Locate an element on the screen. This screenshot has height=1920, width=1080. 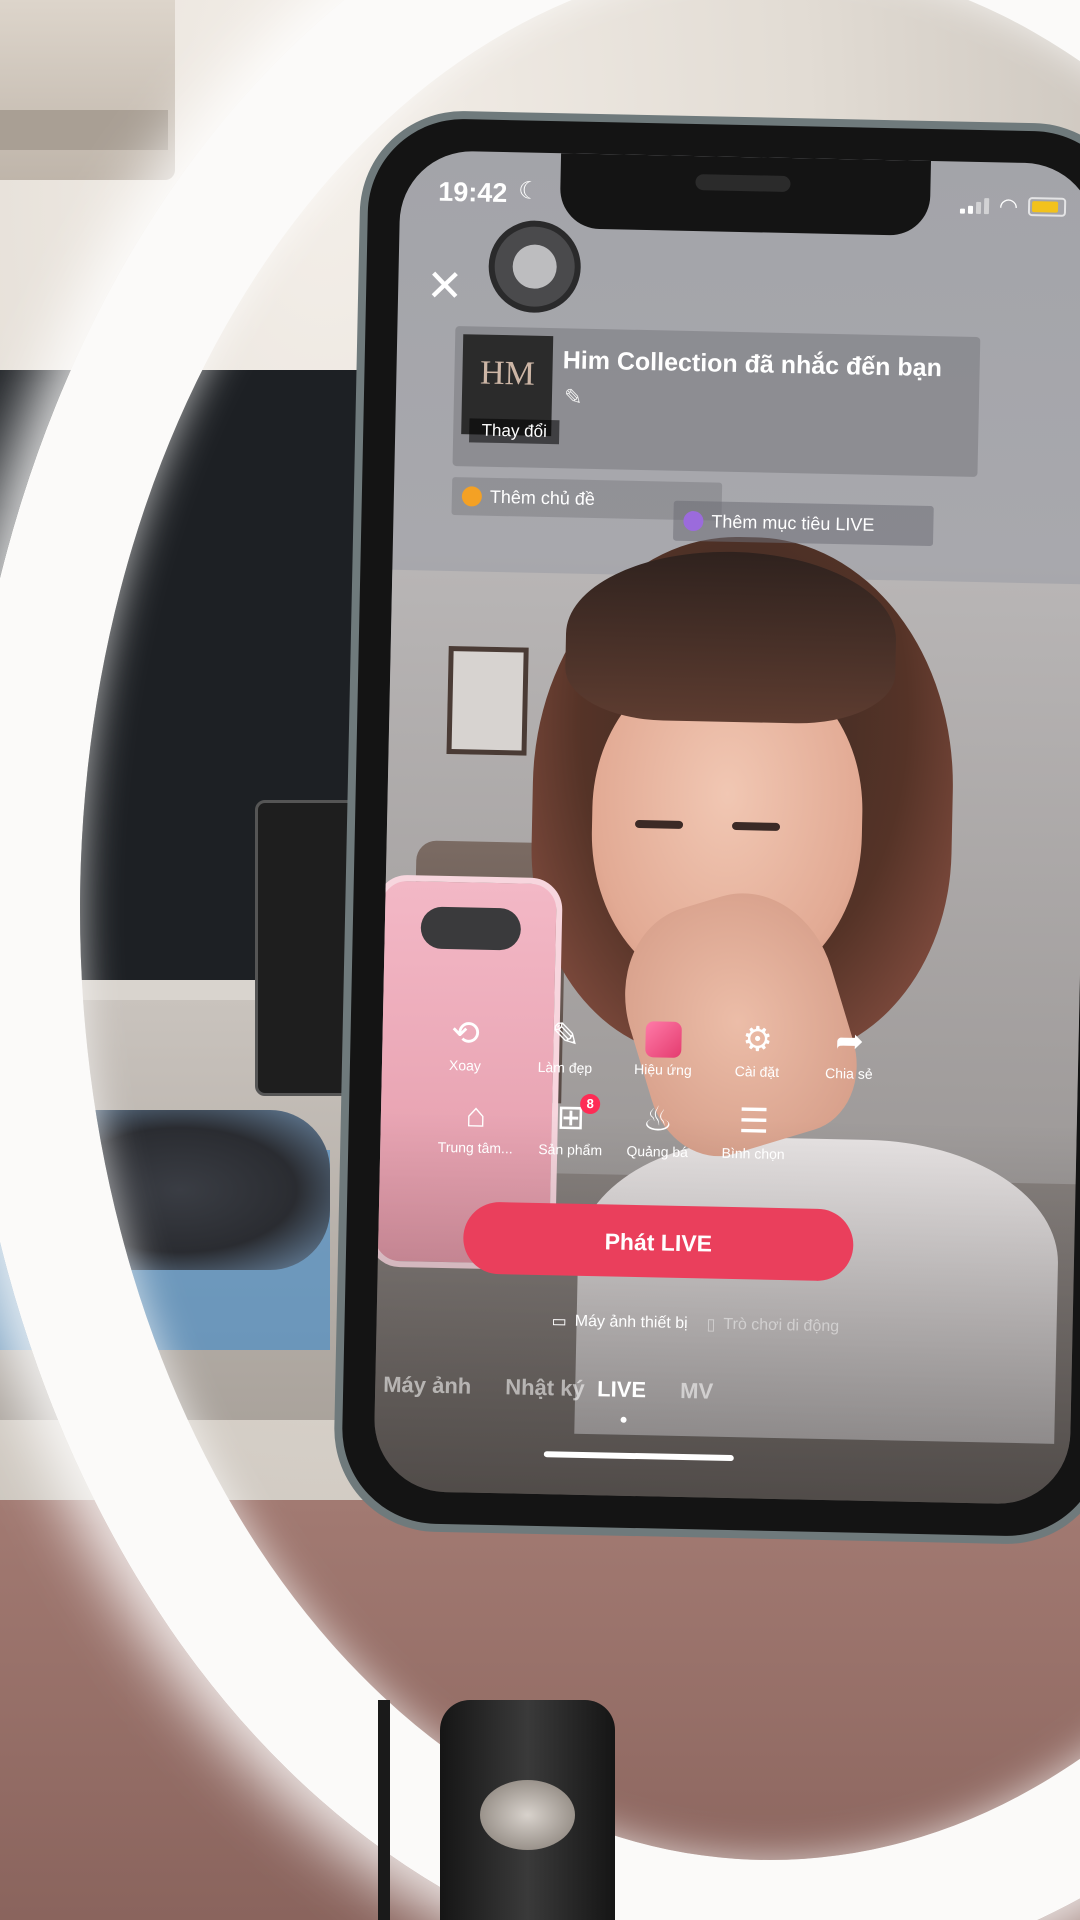
device-camera-label: Máy ảnh thiết bị is located at coordinates (631, 1322).